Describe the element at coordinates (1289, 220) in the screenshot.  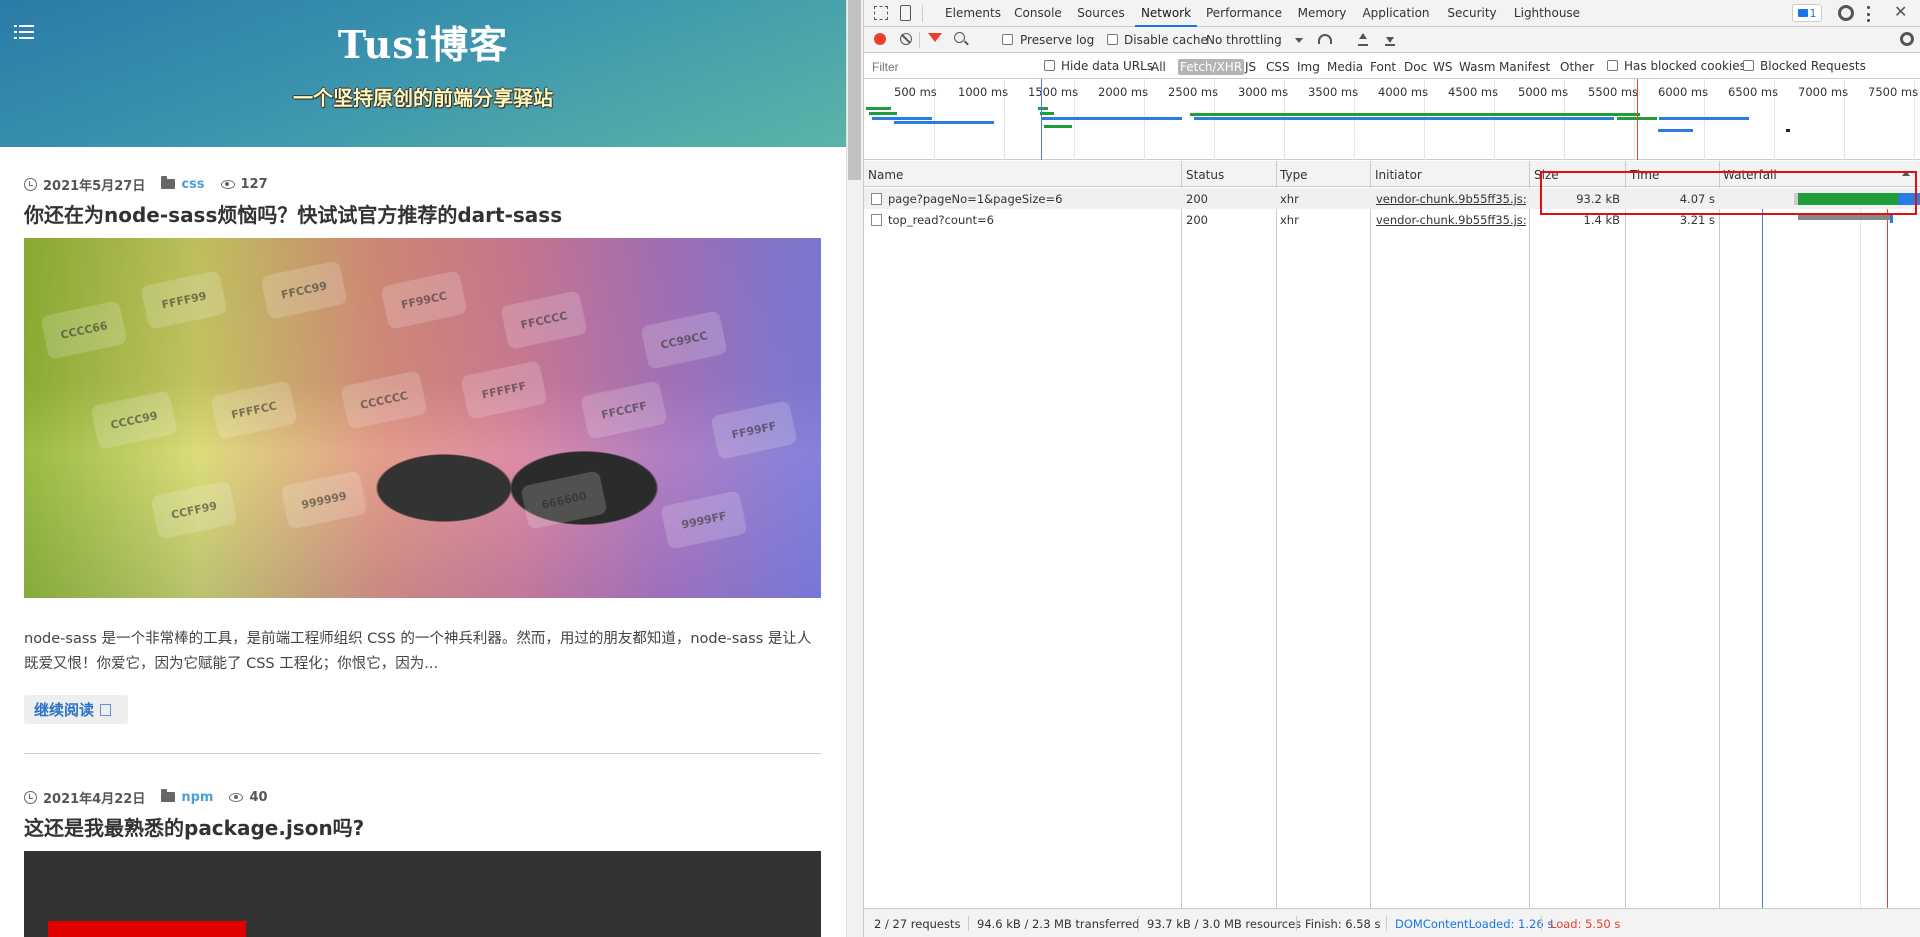
I see `request-type: xhr` at that location.